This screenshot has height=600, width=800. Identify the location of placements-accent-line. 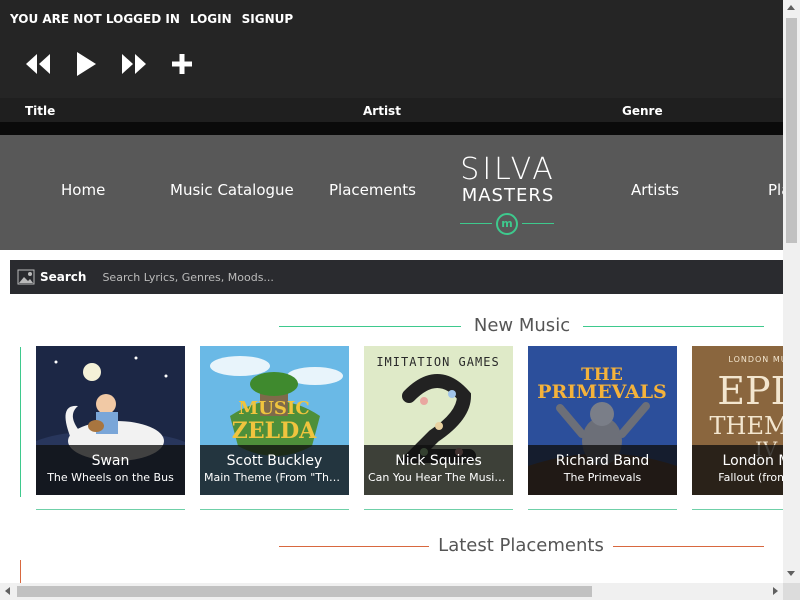
(20, 571).